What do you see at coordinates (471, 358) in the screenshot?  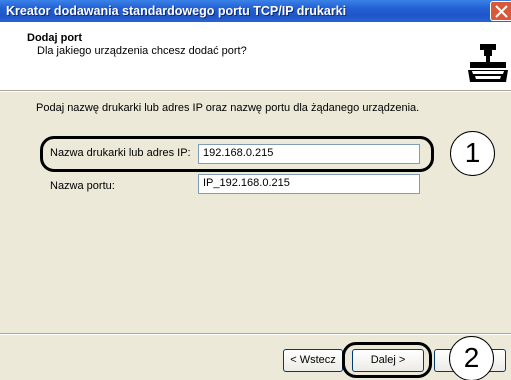 I see `callout-number-2: 2` at bounding box center [471, 358].